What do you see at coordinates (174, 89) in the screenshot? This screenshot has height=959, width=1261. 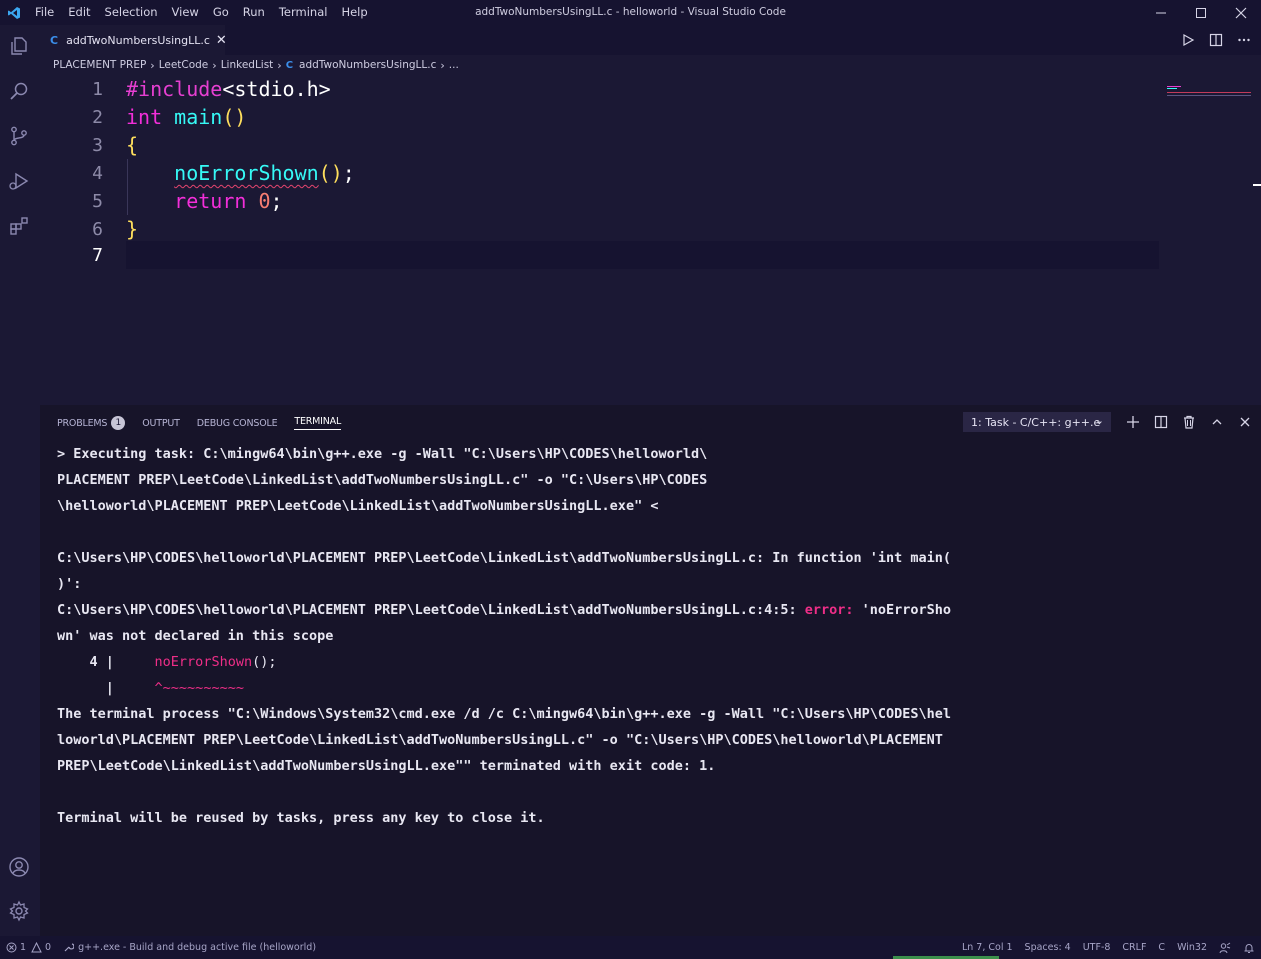 I see `token-preprocessor: #include` at bounding box center [174, 89].